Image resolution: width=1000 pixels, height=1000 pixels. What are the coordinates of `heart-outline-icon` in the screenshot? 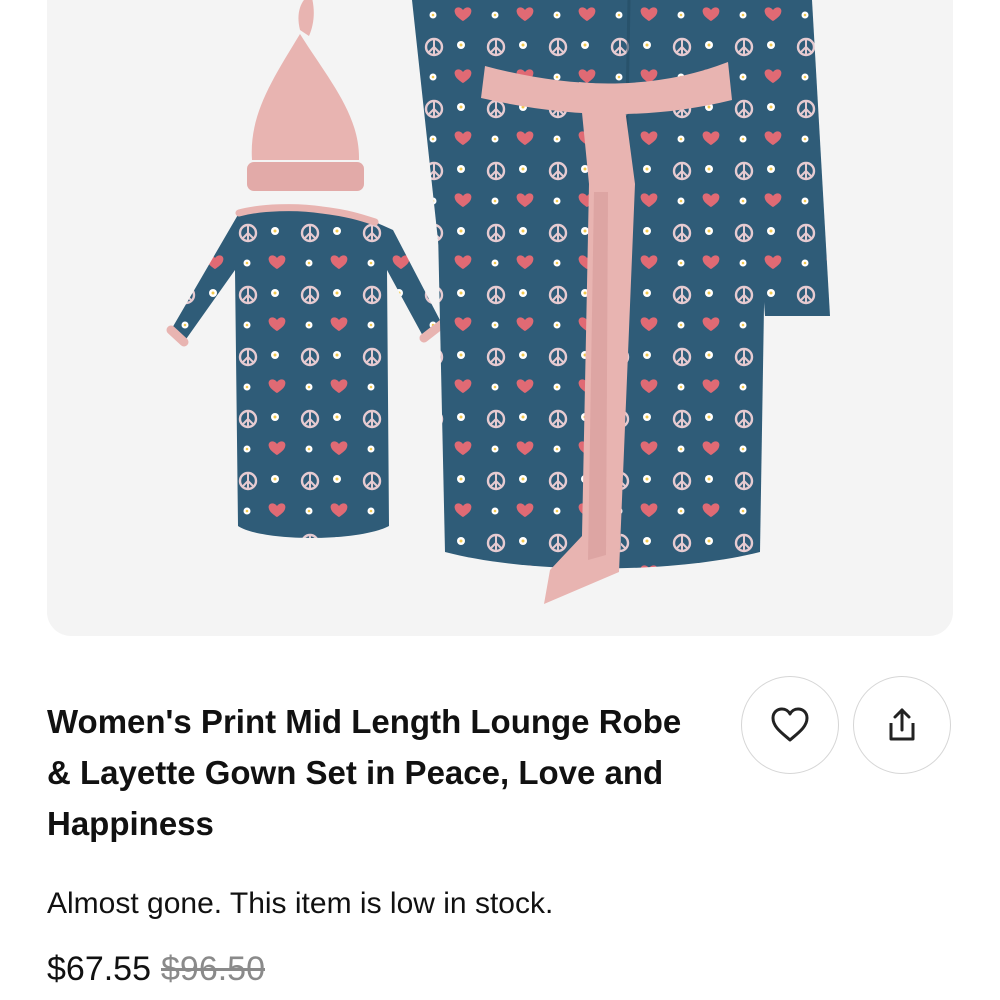 It's located at (790, 724).